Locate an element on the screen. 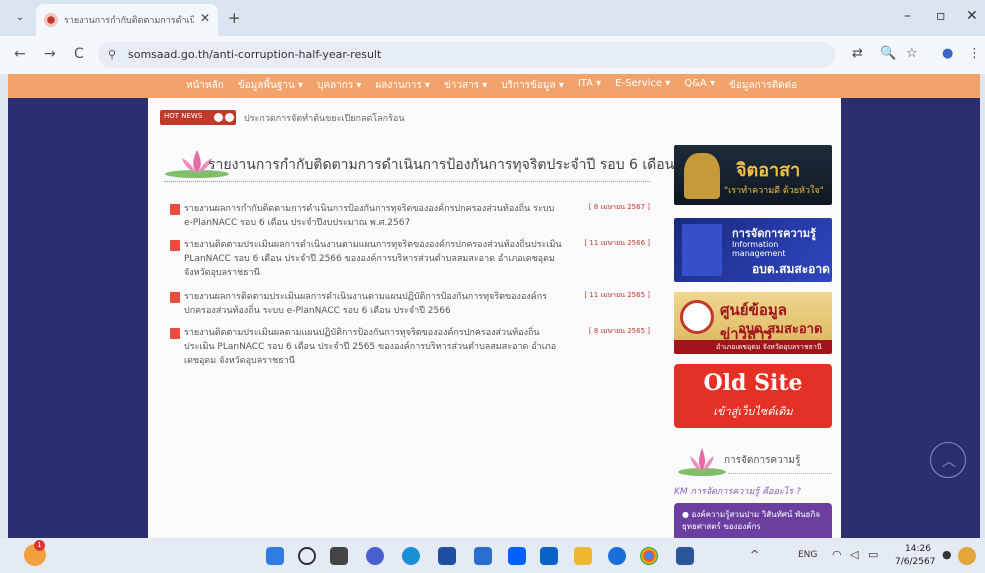 The width and height of the screenshot is (985, 573). person-icon is located at coordinates (702, 250).